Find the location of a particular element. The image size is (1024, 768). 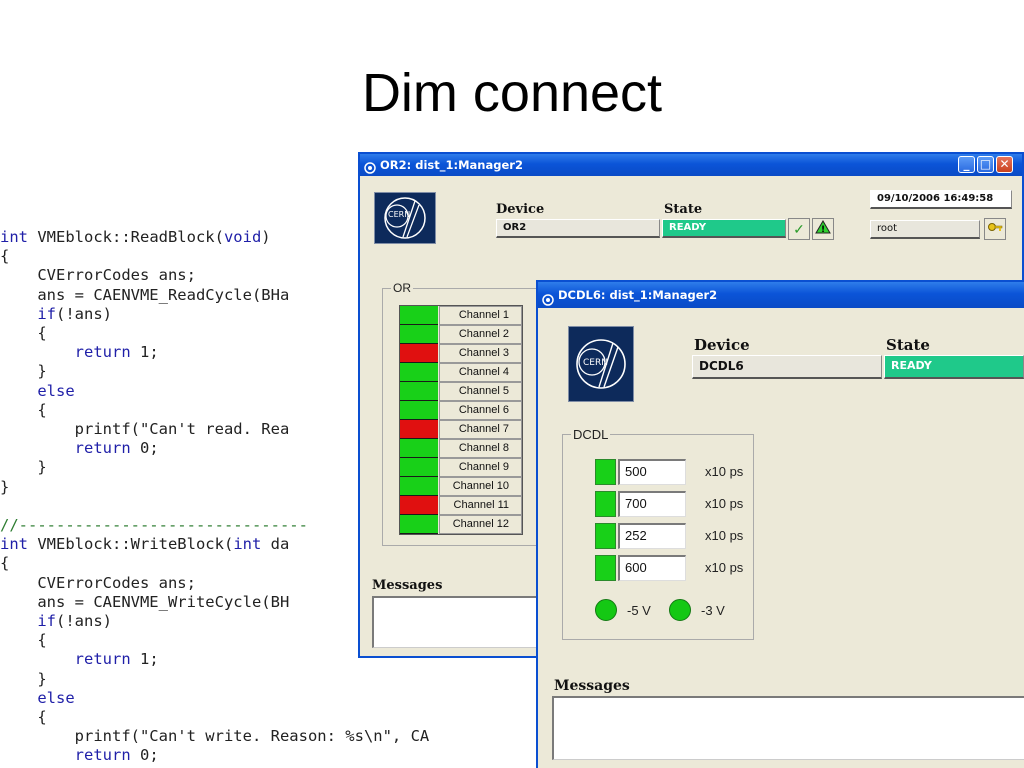

channel-row: Channel 11 is located at coordinates (461, 505).